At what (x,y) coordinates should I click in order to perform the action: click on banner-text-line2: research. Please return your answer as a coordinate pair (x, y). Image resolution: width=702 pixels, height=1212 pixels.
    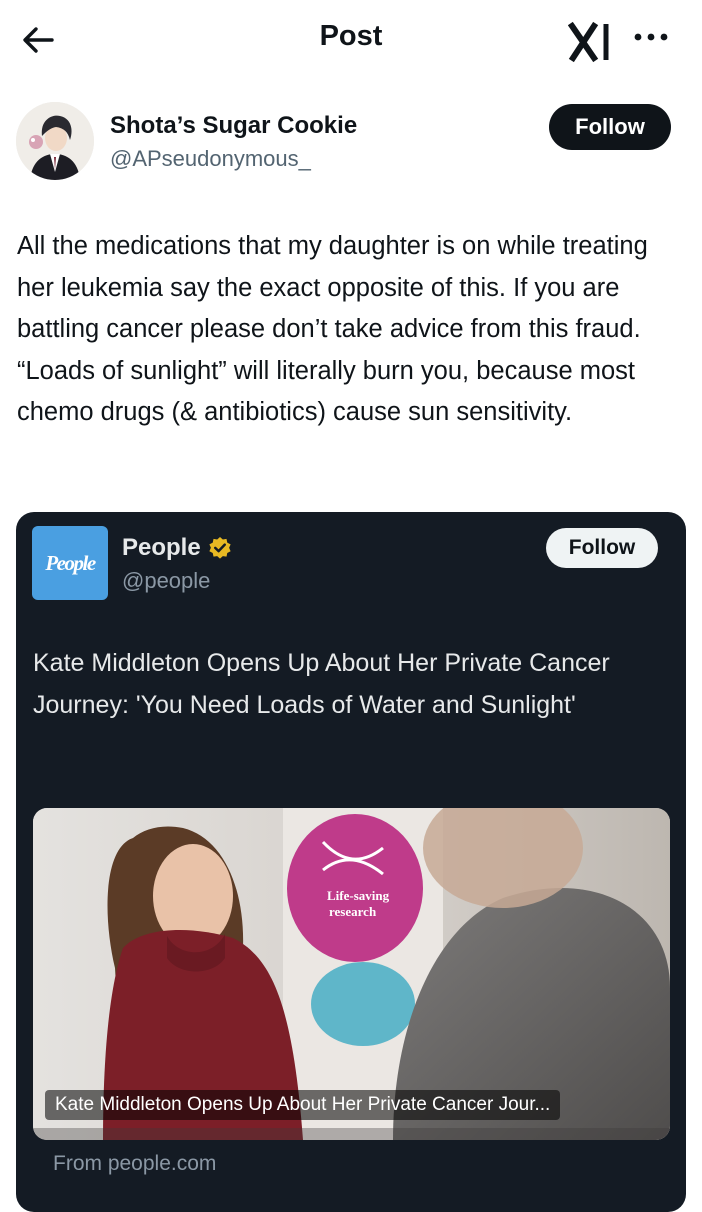
    Looking at the image, I should click on (353, 911).